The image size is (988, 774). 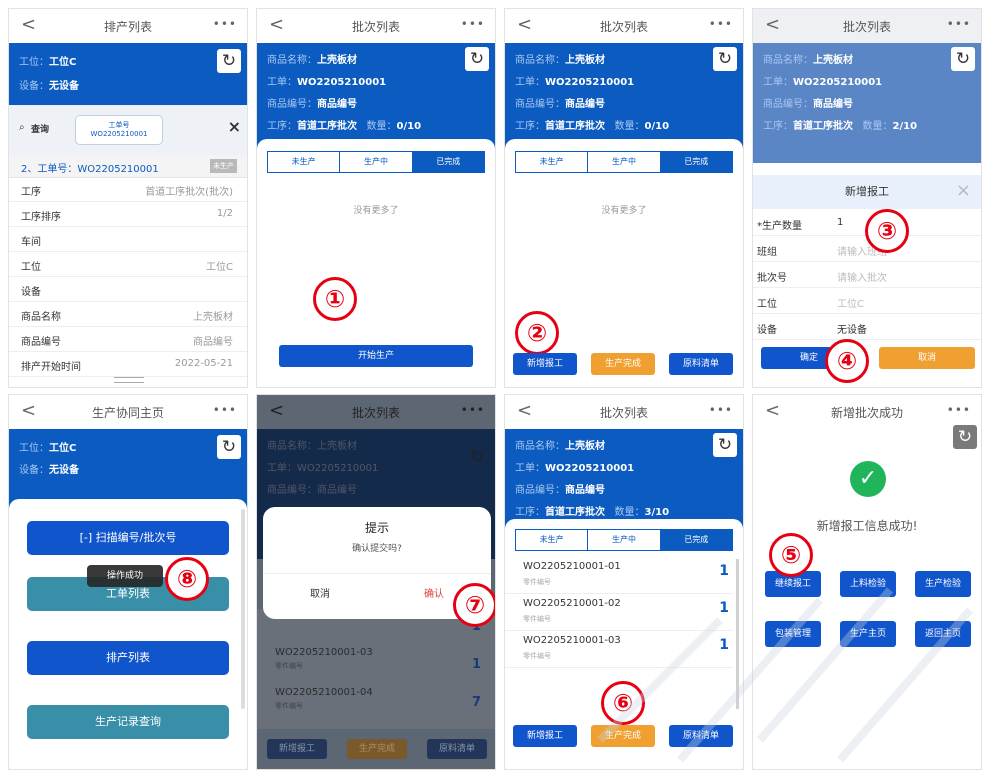 I want to click on detail-key: 商品编号, so click(x=41, y=342).